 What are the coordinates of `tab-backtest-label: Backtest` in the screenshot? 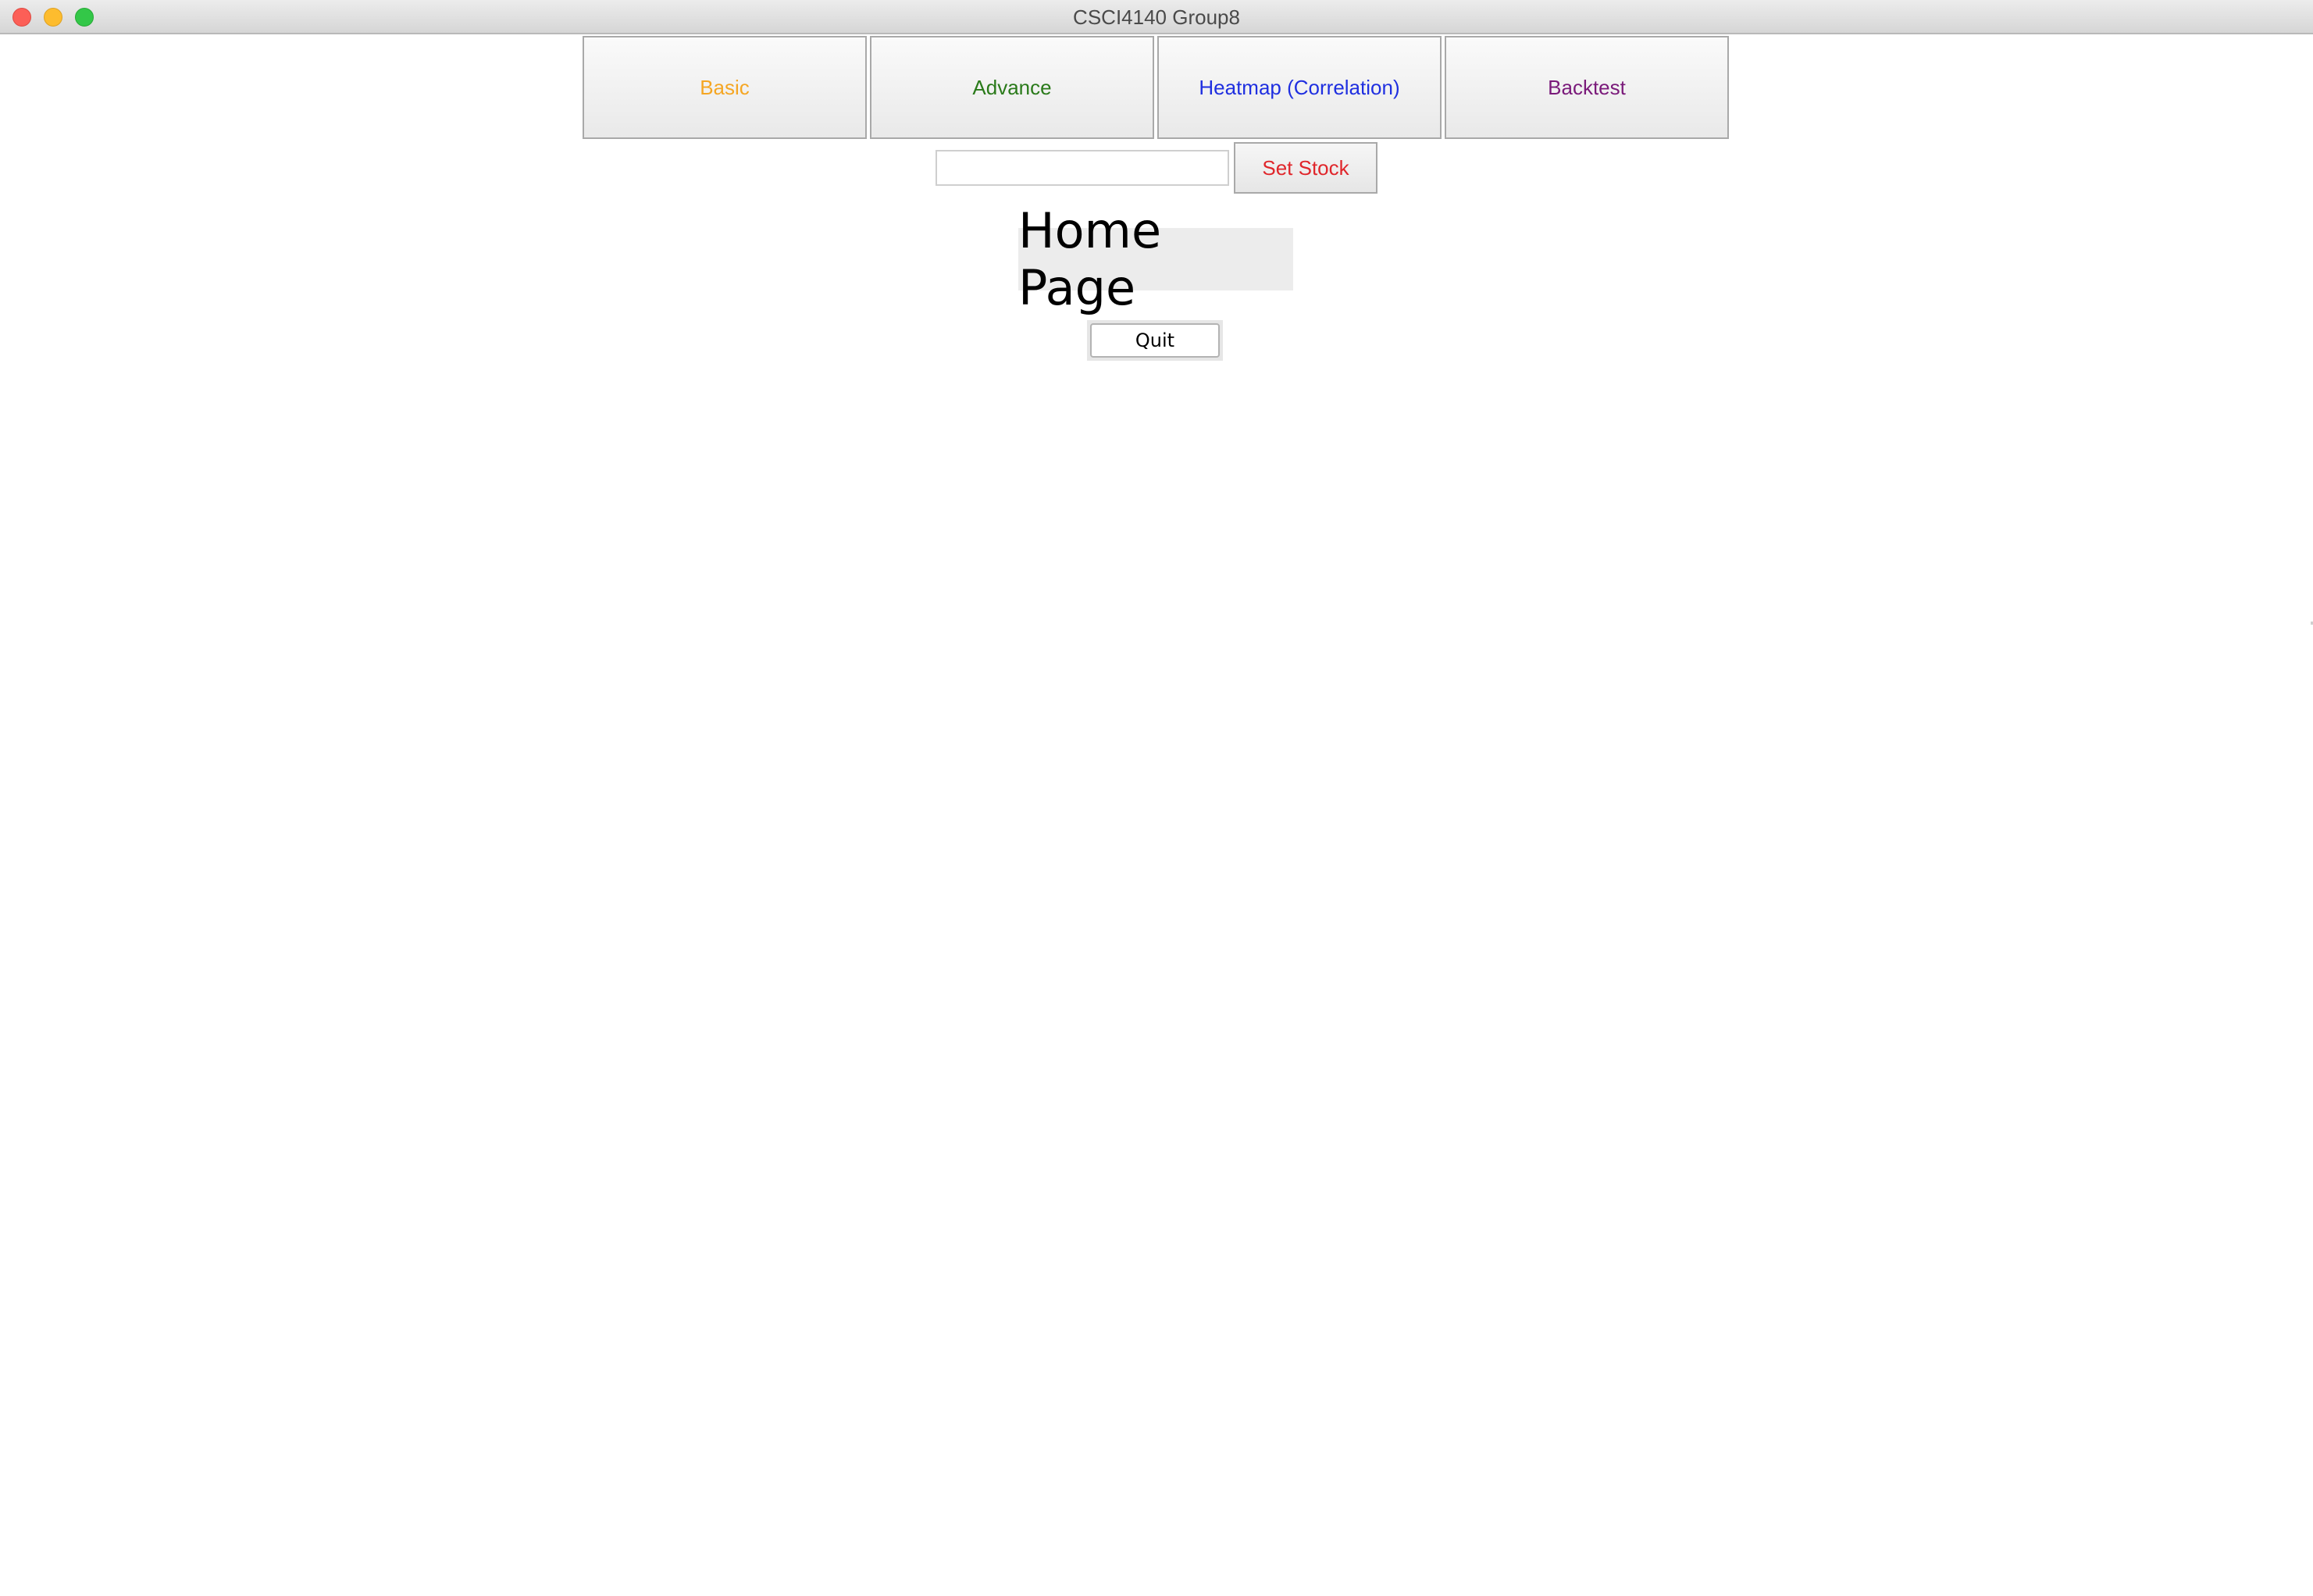 It's located at (1587, 87).